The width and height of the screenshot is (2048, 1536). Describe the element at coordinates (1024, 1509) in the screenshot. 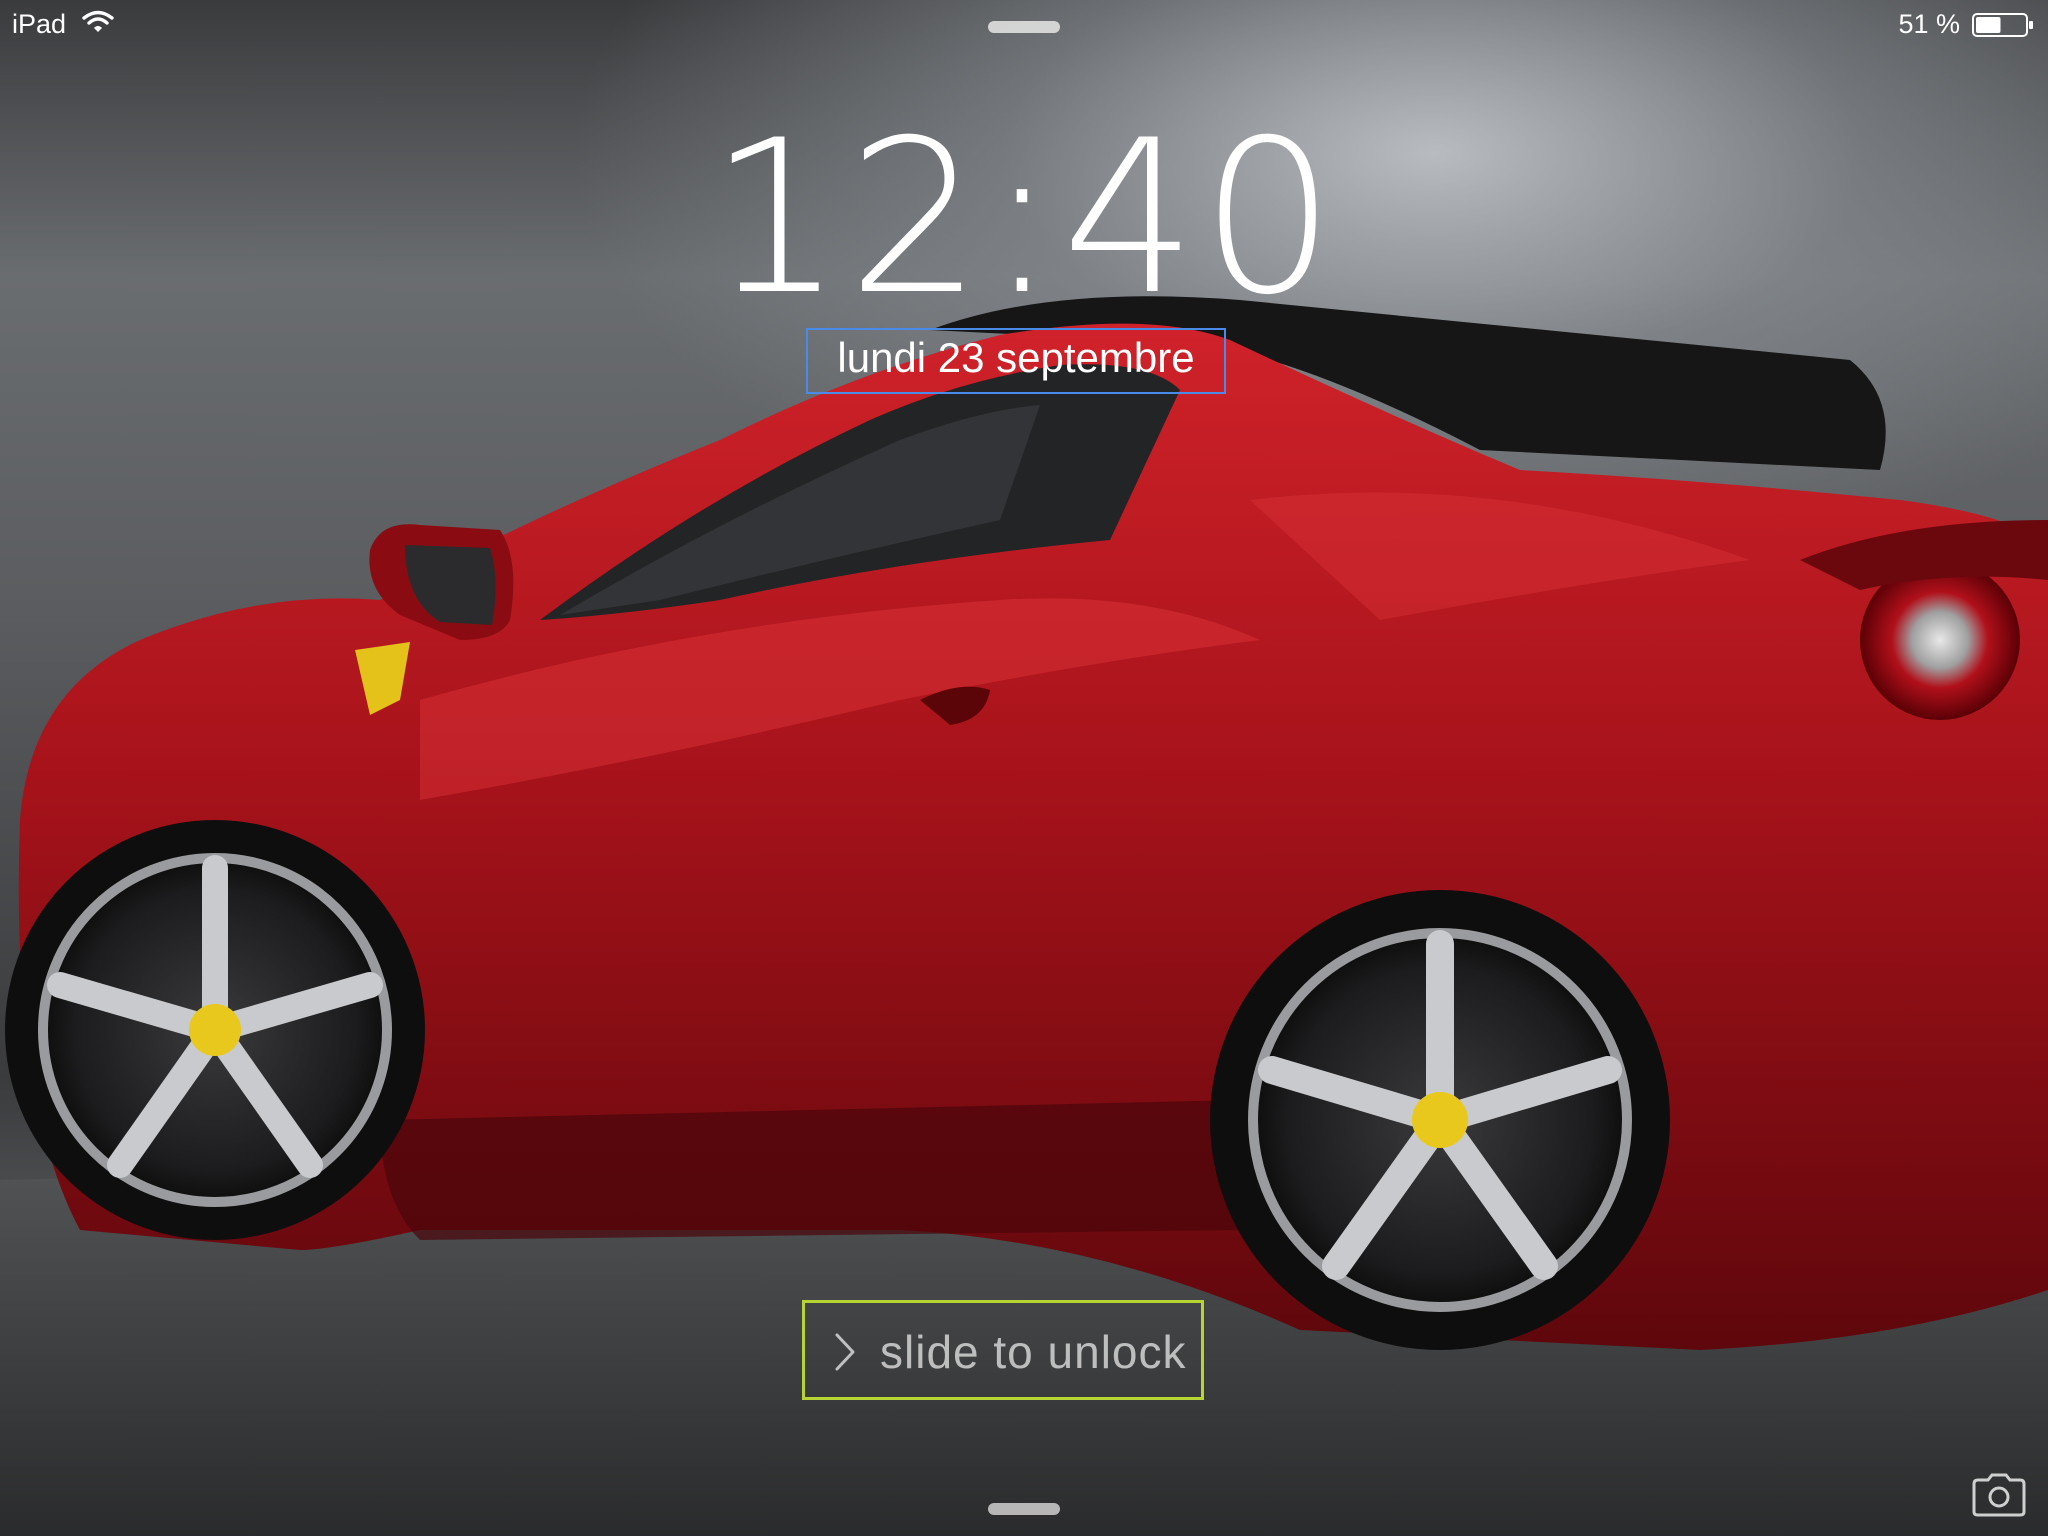

I see `control-center-grabber` at that location.